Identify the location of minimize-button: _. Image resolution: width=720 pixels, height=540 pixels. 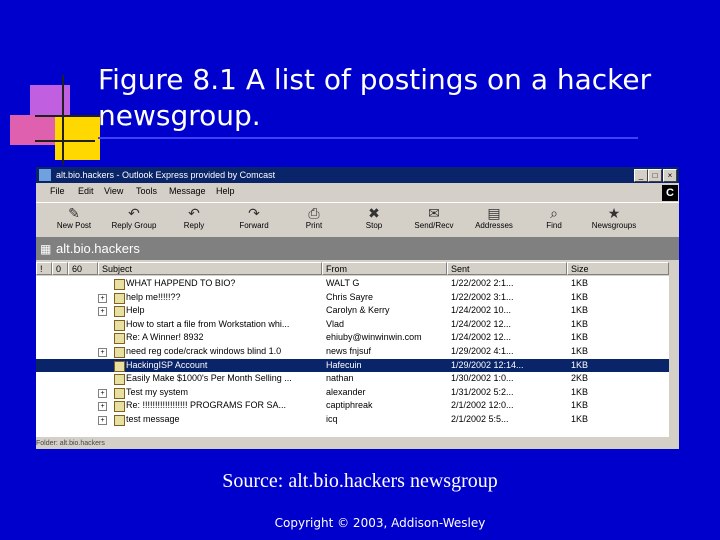
(641, 175).